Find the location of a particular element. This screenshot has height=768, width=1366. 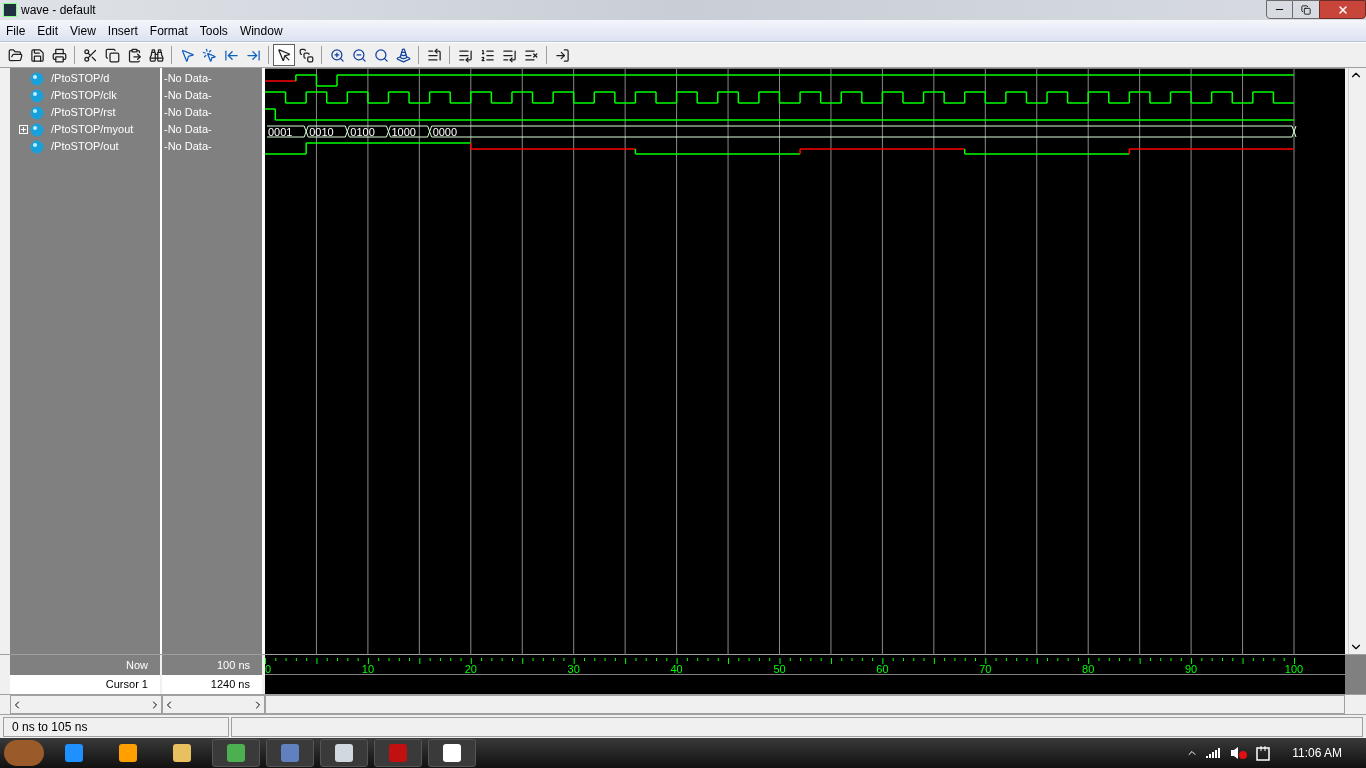

bus-value: 0001 is located at coordinates (280, 132).